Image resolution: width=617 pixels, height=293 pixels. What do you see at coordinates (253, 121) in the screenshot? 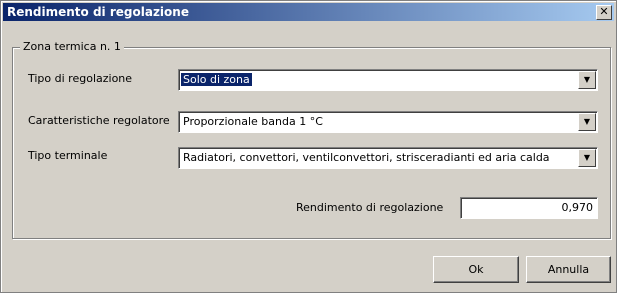
I see `caratteristiche-value: Proporzionale banda 1 °C` at bounding box center [253, 121].